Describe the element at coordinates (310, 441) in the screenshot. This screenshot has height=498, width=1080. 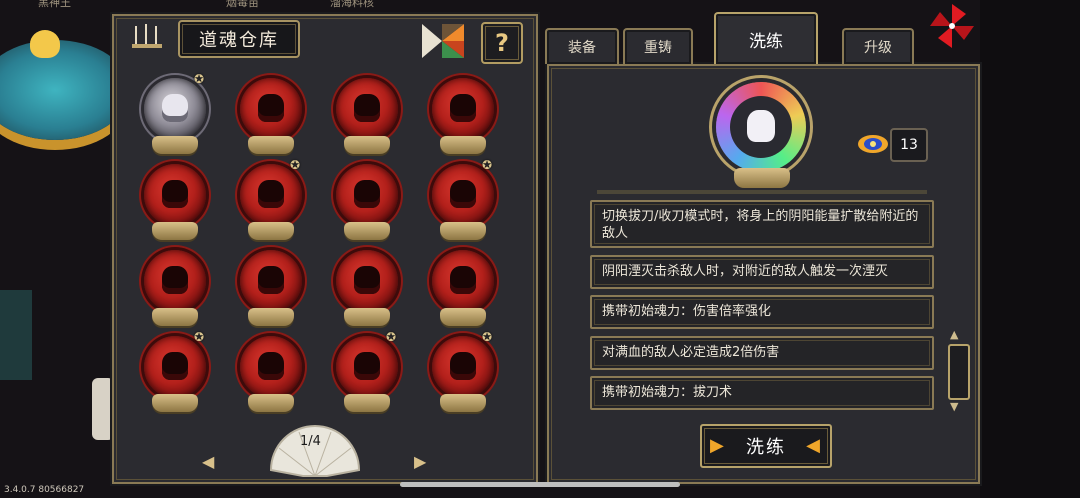
I see `page-indicator: 1/4` at that location.